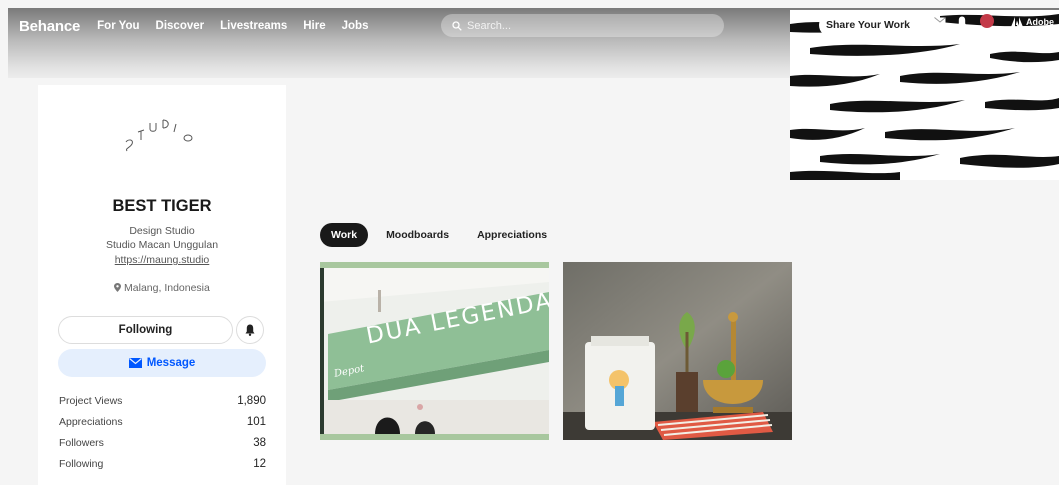 This screenshot has width=1059, height=485. I want to click on adobe-label: Adobe, so click(1040, 22).